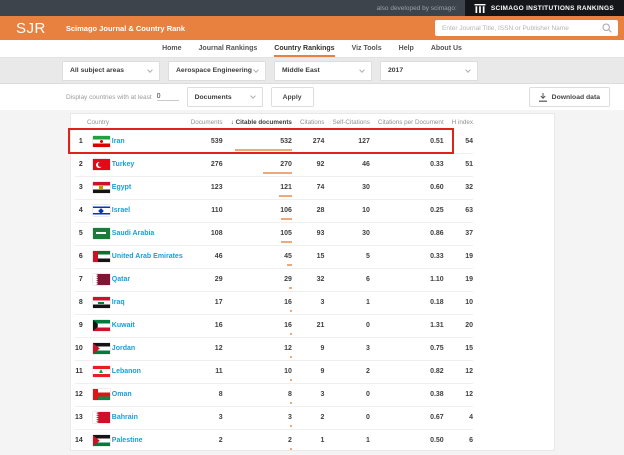  Describe the element at coordinates (202, 142) in the screenshot. I see `documents-cell: 539` at that location.